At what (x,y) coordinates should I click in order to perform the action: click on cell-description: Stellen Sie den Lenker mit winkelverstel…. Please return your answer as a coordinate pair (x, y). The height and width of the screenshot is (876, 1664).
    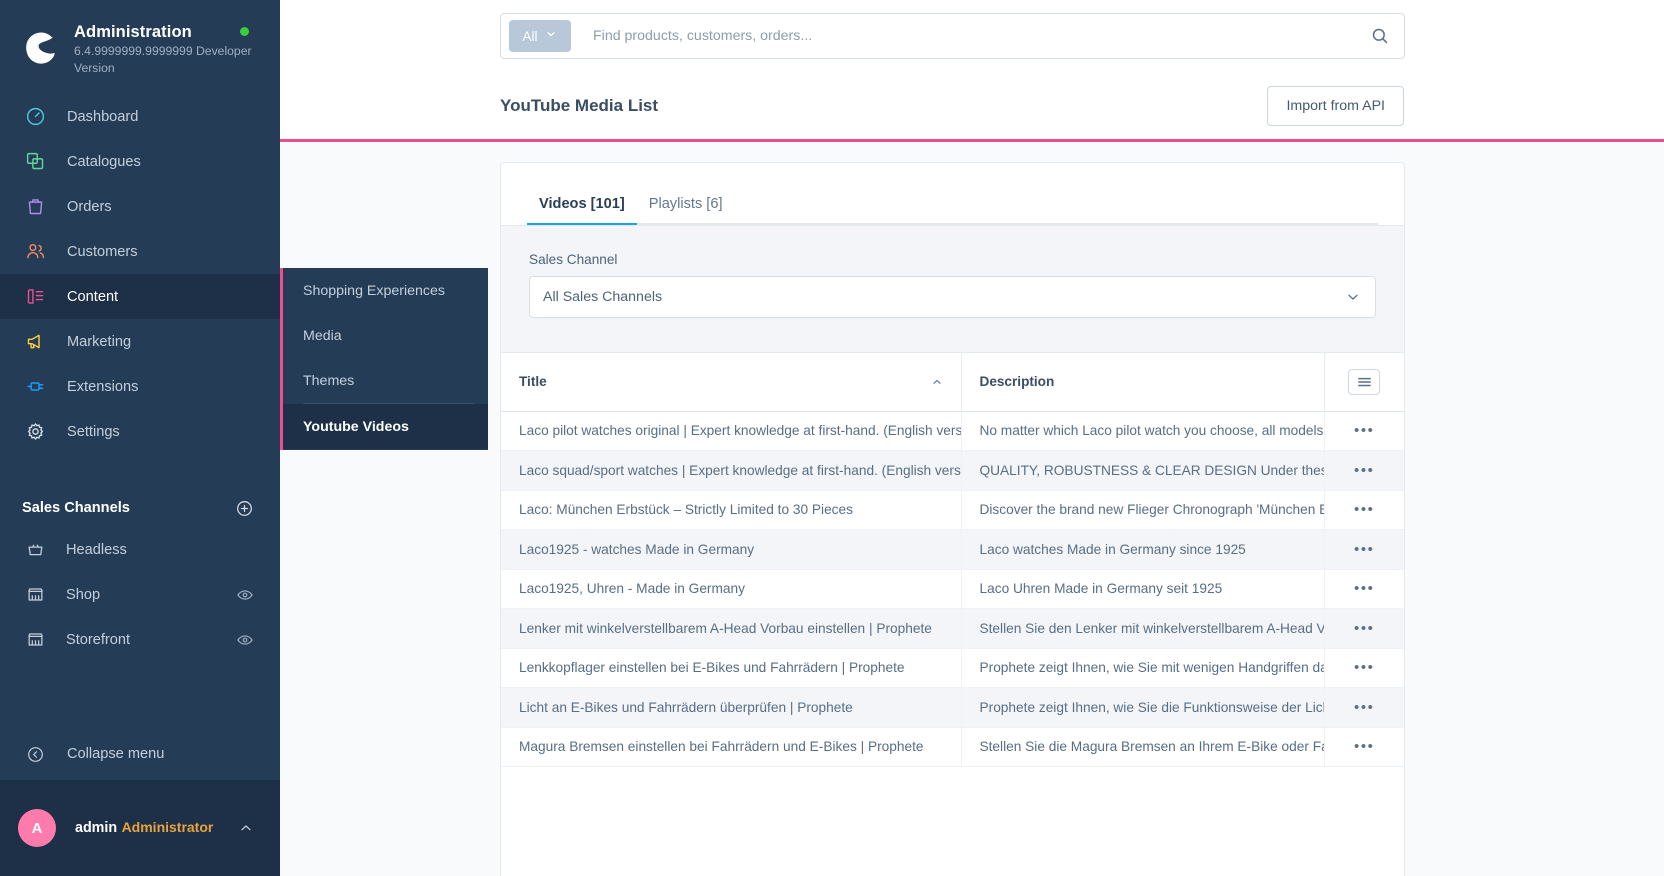
    Looking at the image, I should click on (1143, 628).